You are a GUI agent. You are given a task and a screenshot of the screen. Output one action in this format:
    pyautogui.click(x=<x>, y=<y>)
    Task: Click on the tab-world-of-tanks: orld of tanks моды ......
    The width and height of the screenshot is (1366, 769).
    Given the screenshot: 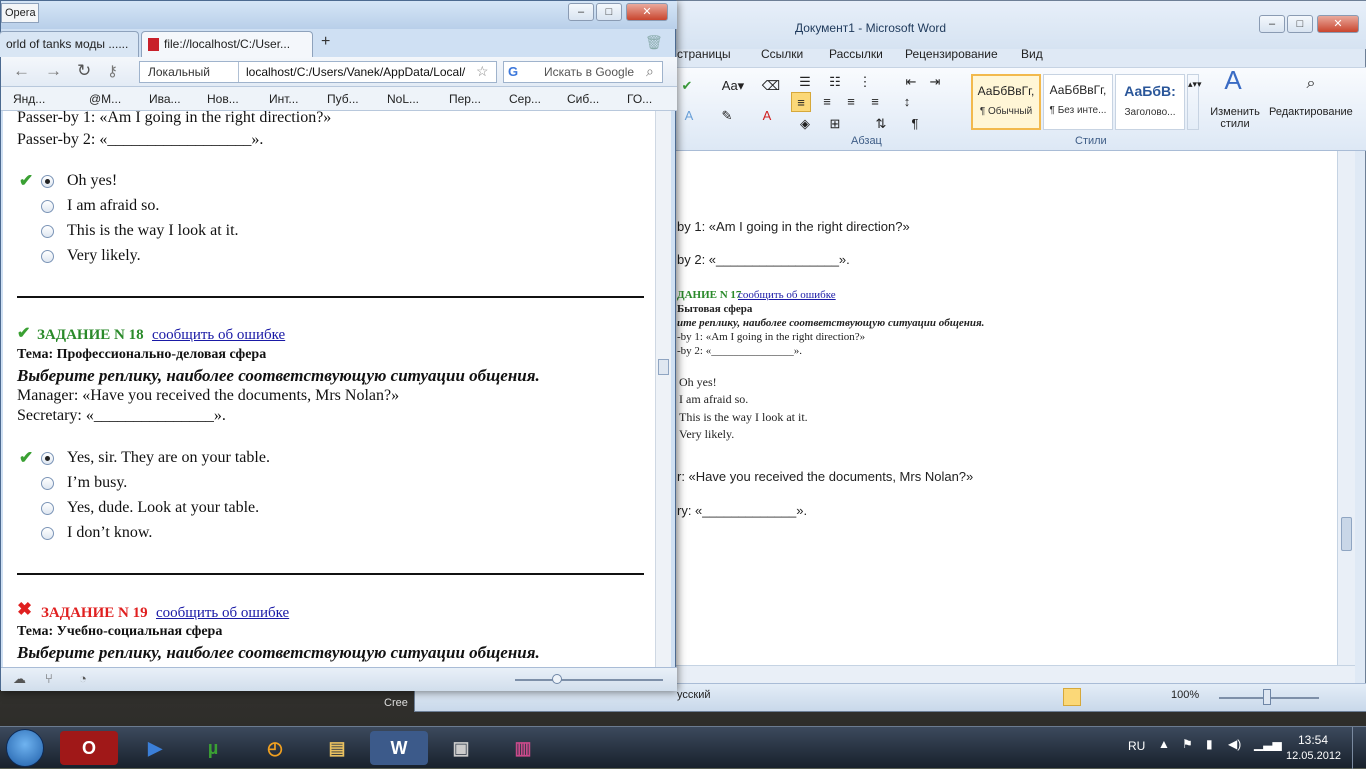 What is the action you would take?
    pyautogui.click(x=69, y=44)
    